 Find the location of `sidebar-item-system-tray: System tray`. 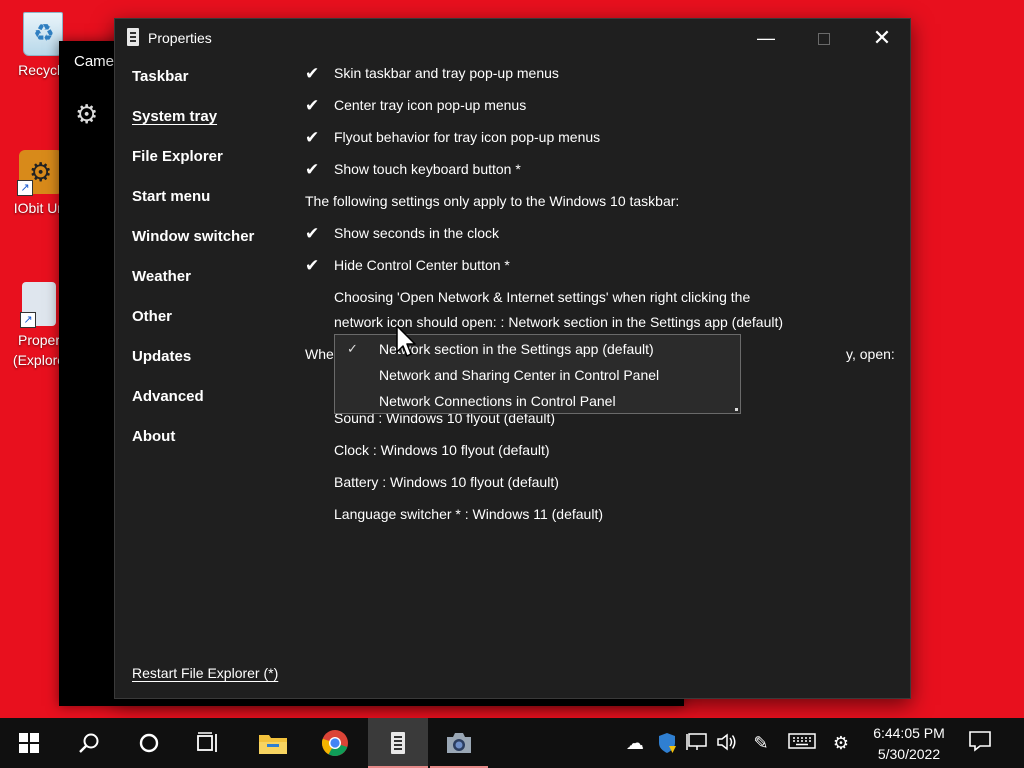

sidebar-item-system-tray: System tray is located at coordinates (212, 127).